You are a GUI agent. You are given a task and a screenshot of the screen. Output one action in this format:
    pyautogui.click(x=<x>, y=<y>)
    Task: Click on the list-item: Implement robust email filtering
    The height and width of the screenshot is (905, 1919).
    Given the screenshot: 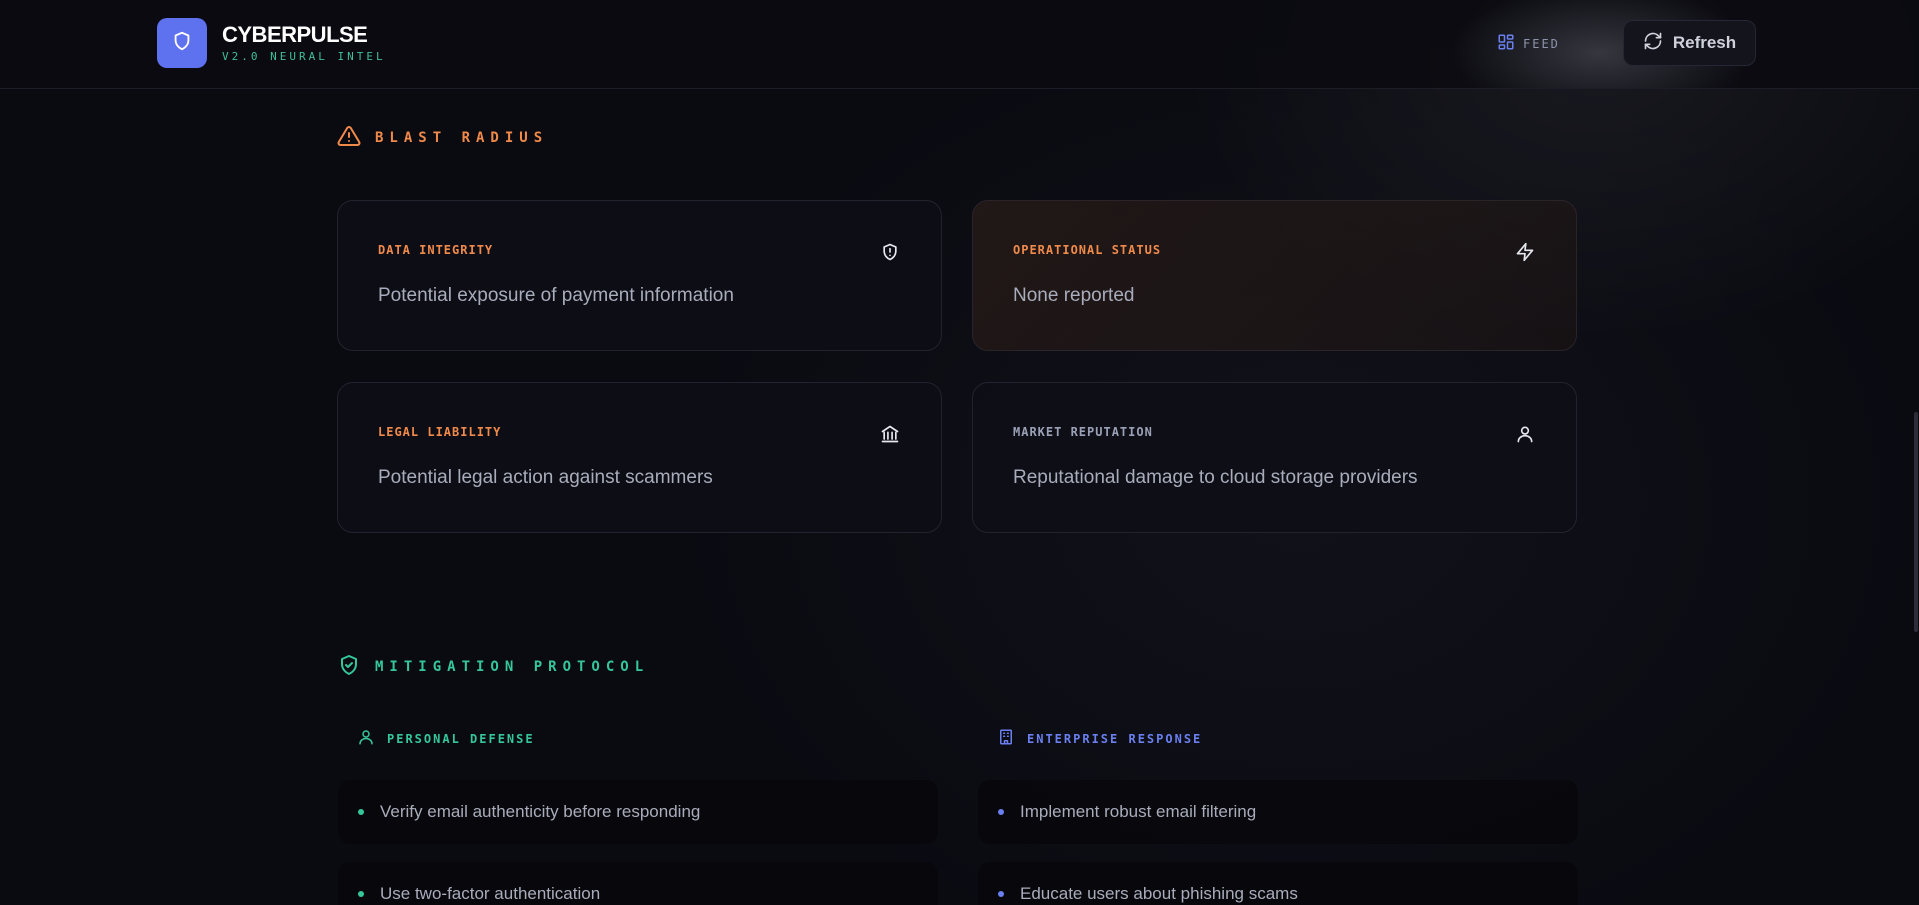 What is the action you would take?
    pyautogui.click(x=1278, y=812)
    